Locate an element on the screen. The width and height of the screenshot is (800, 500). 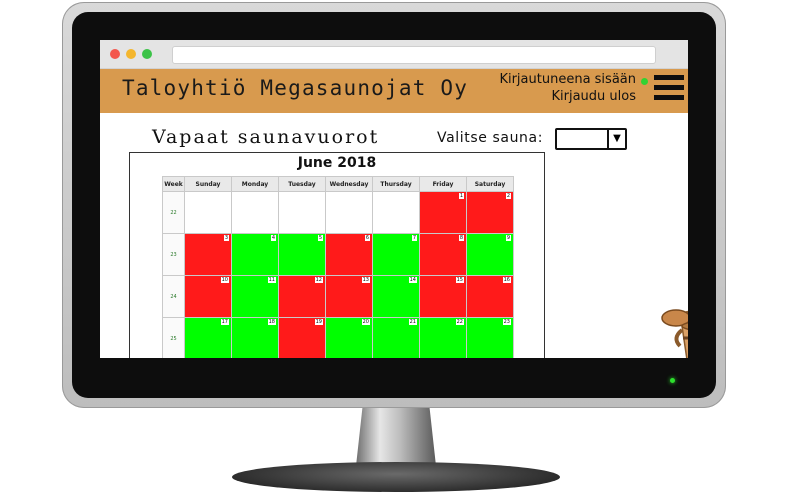
calendar-day-free: 5 is located at coordinates (302, 254).